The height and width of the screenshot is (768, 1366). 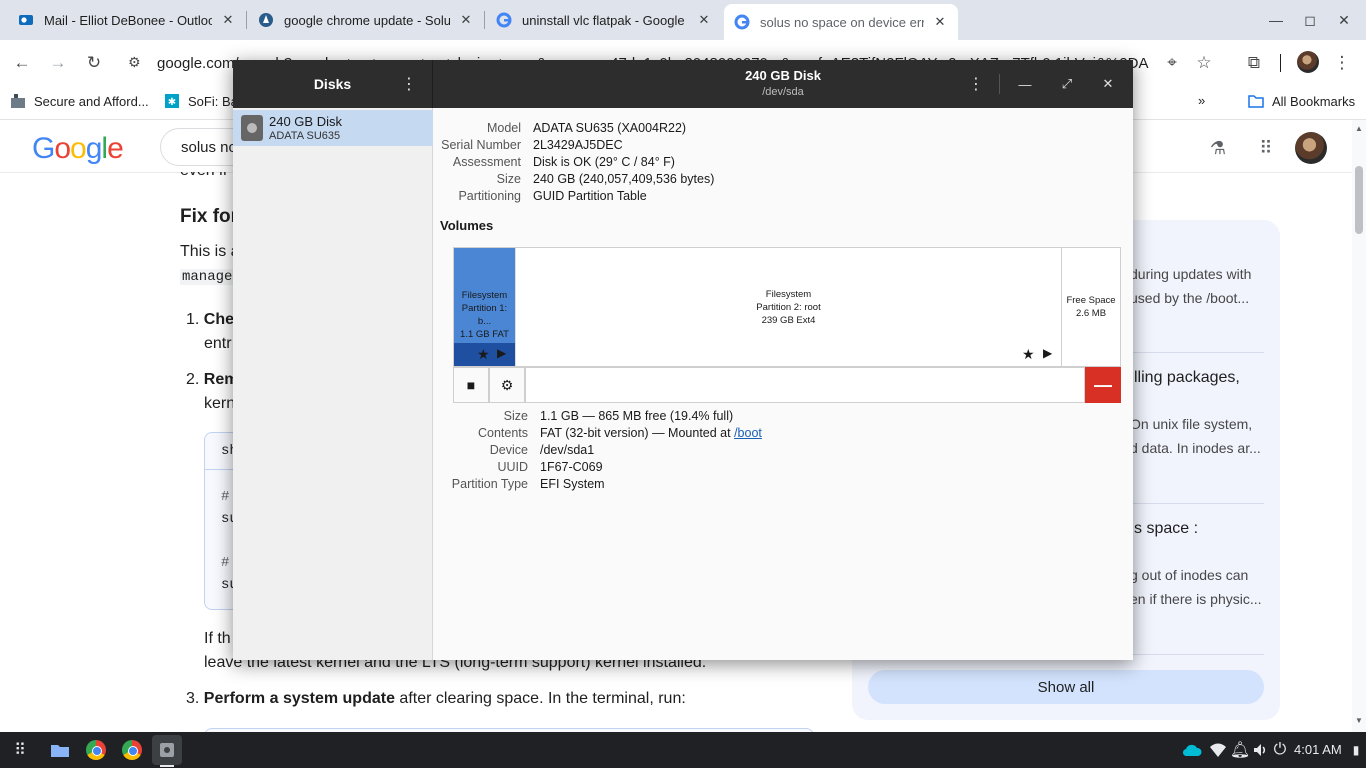 What do you see at coordinates (217, 638) in the screenshot?
I see `result-text: If th` at bounding box center [217, 638].